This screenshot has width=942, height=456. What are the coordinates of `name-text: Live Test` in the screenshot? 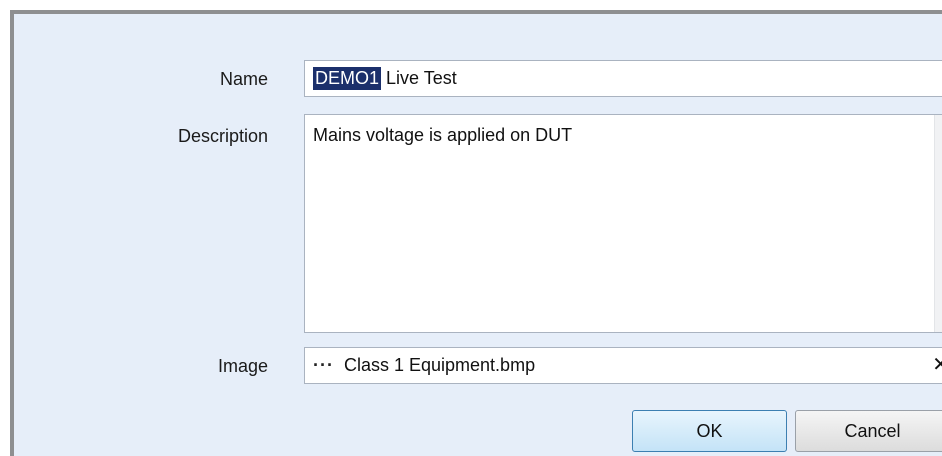 It's located at (419, 78).